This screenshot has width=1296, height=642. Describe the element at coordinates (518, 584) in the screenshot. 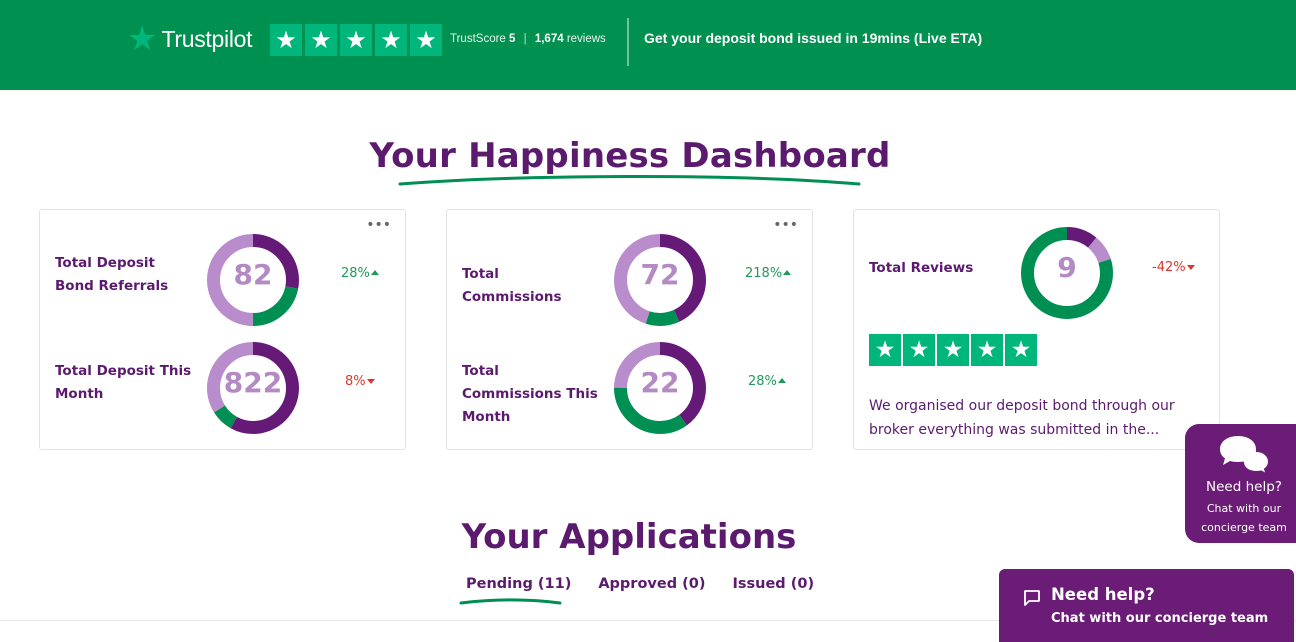

I see `tab-pending: Pending (11)` at that location.